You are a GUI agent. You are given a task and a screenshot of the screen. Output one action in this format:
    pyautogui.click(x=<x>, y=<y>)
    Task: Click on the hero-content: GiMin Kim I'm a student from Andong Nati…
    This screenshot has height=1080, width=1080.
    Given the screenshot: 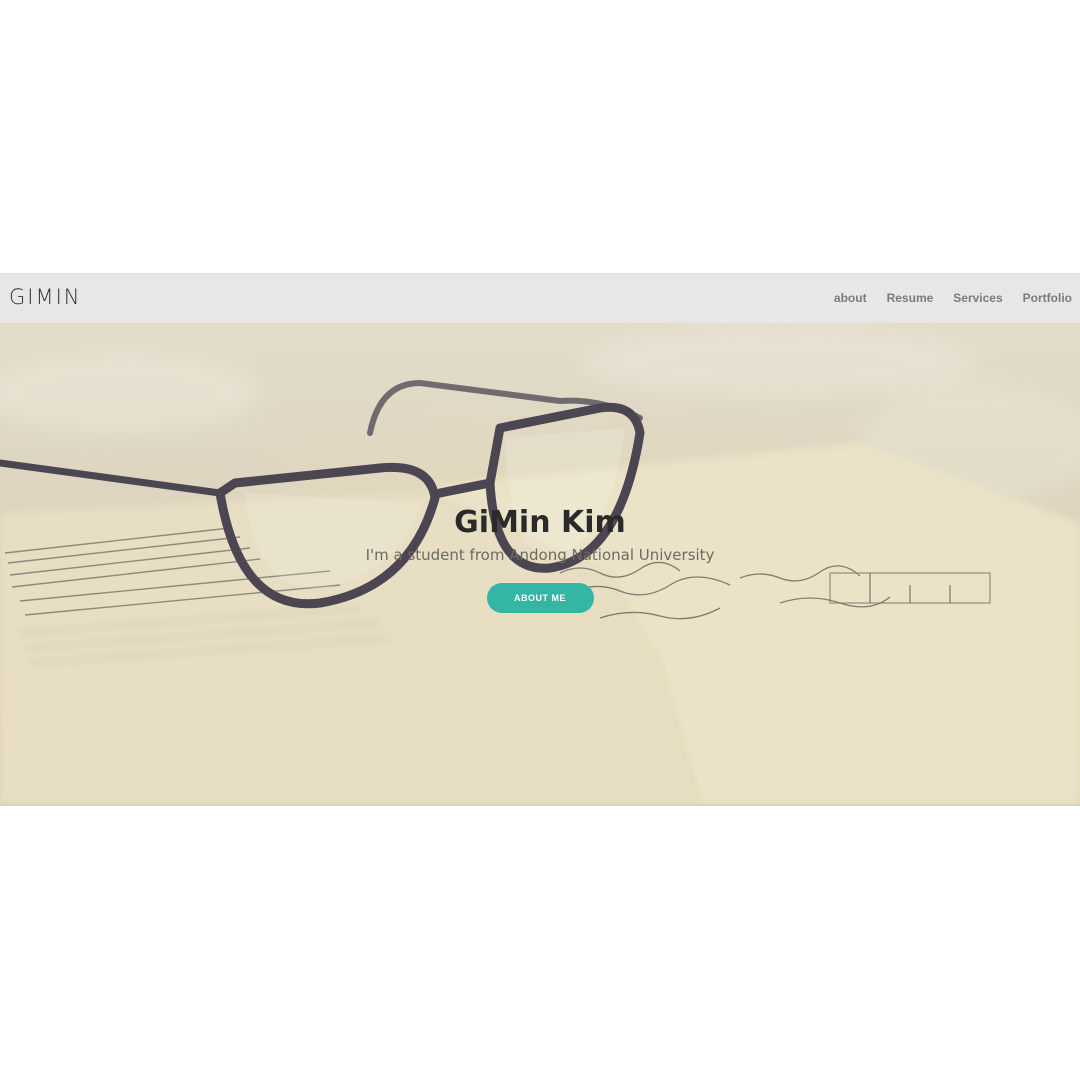 What is the action you would take?
    pyautogui.click(x=540, y=558)
    